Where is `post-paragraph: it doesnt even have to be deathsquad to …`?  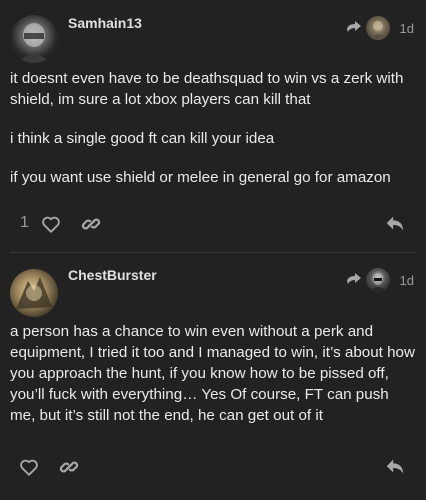
post-paragraph: it doesnt even have to be deathsquad to … is located at coordinates (207, 89).